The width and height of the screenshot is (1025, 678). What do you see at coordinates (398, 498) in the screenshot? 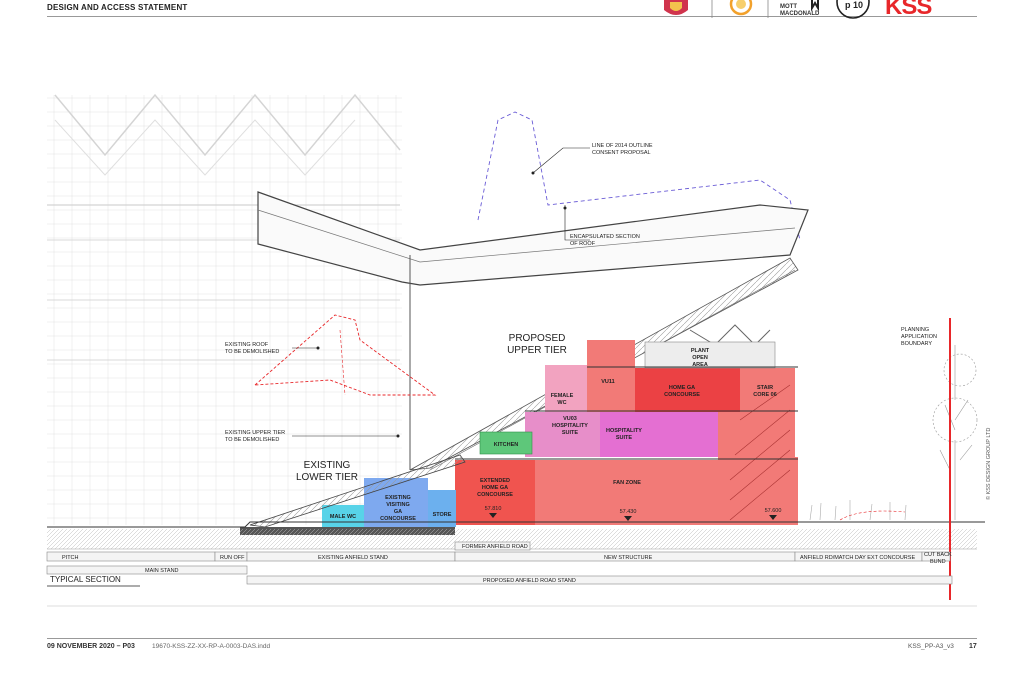
I see `visiting-label-1: EXISTING` at bounding box center [398, 498].